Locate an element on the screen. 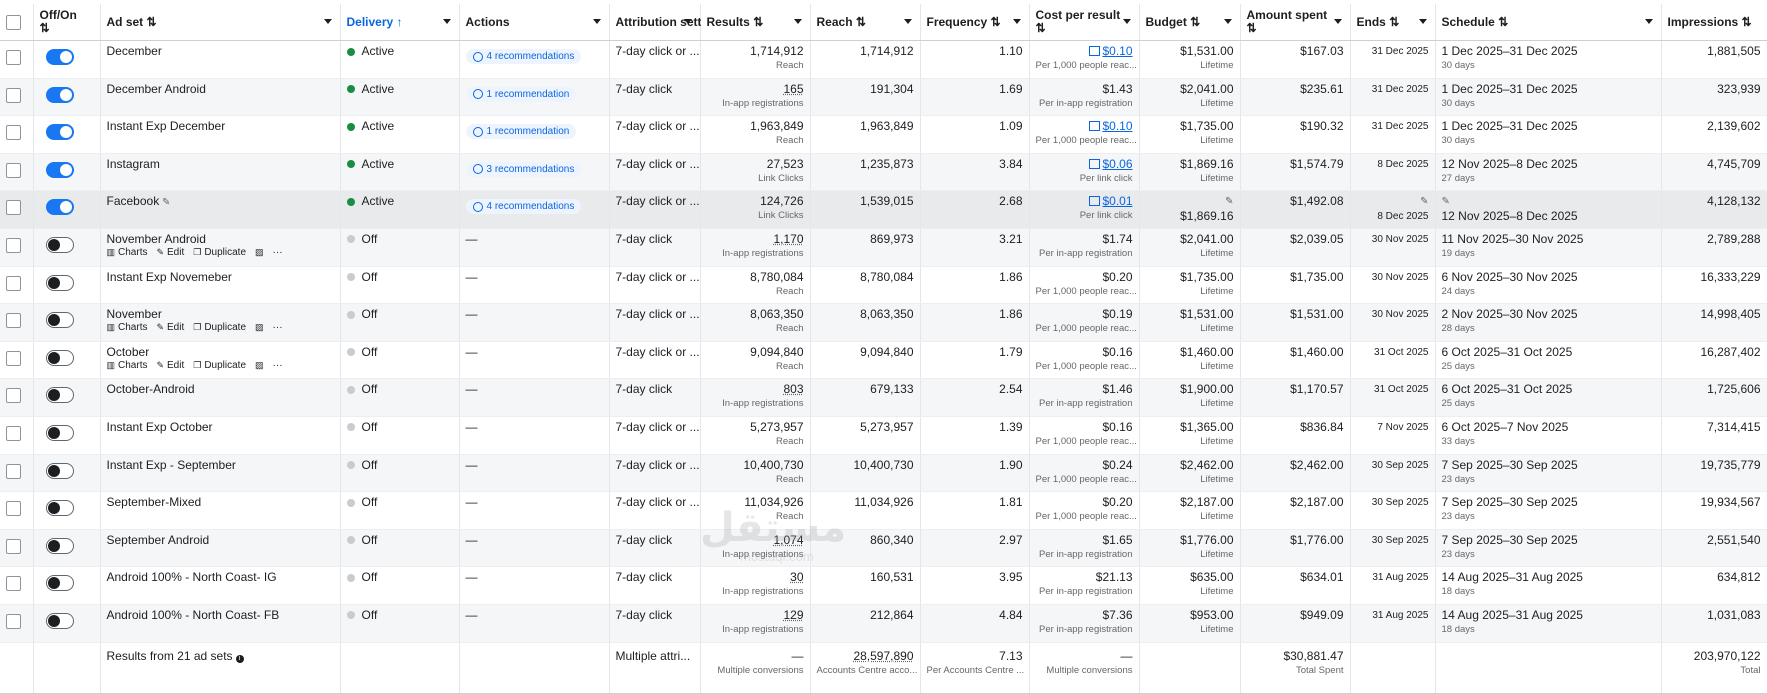 This screenshot has height=694, width=1767. ad-set-name-link: Facebook is located at coordinates (133, 201).